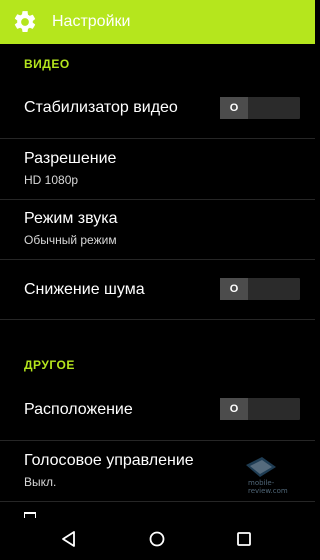 The image size is (320, 560). I want to click on setting-label: Голосовое управление, so click(109, 460).